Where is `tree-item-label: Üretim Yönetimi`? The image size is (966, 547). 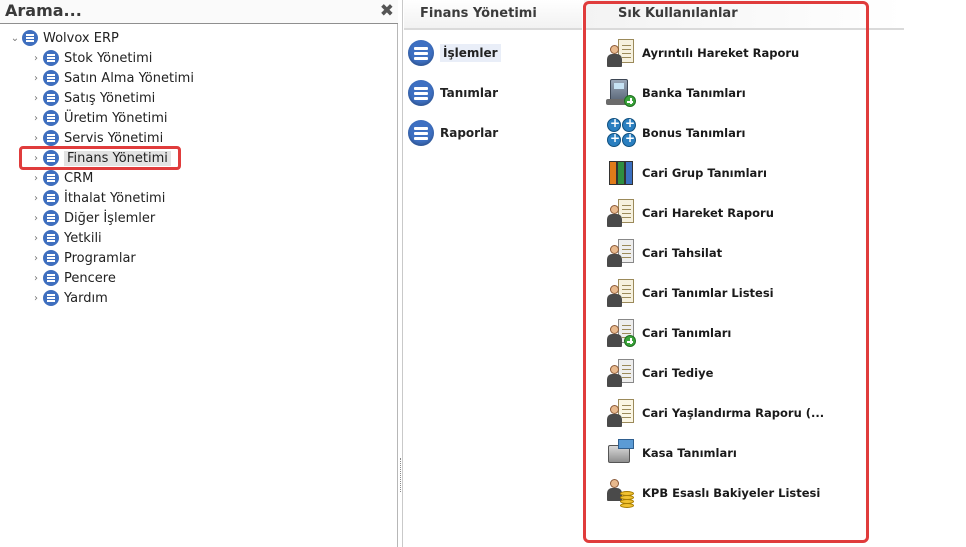 tree-item-label: Üretim Yönetimi is located at coordinates (116, 118).